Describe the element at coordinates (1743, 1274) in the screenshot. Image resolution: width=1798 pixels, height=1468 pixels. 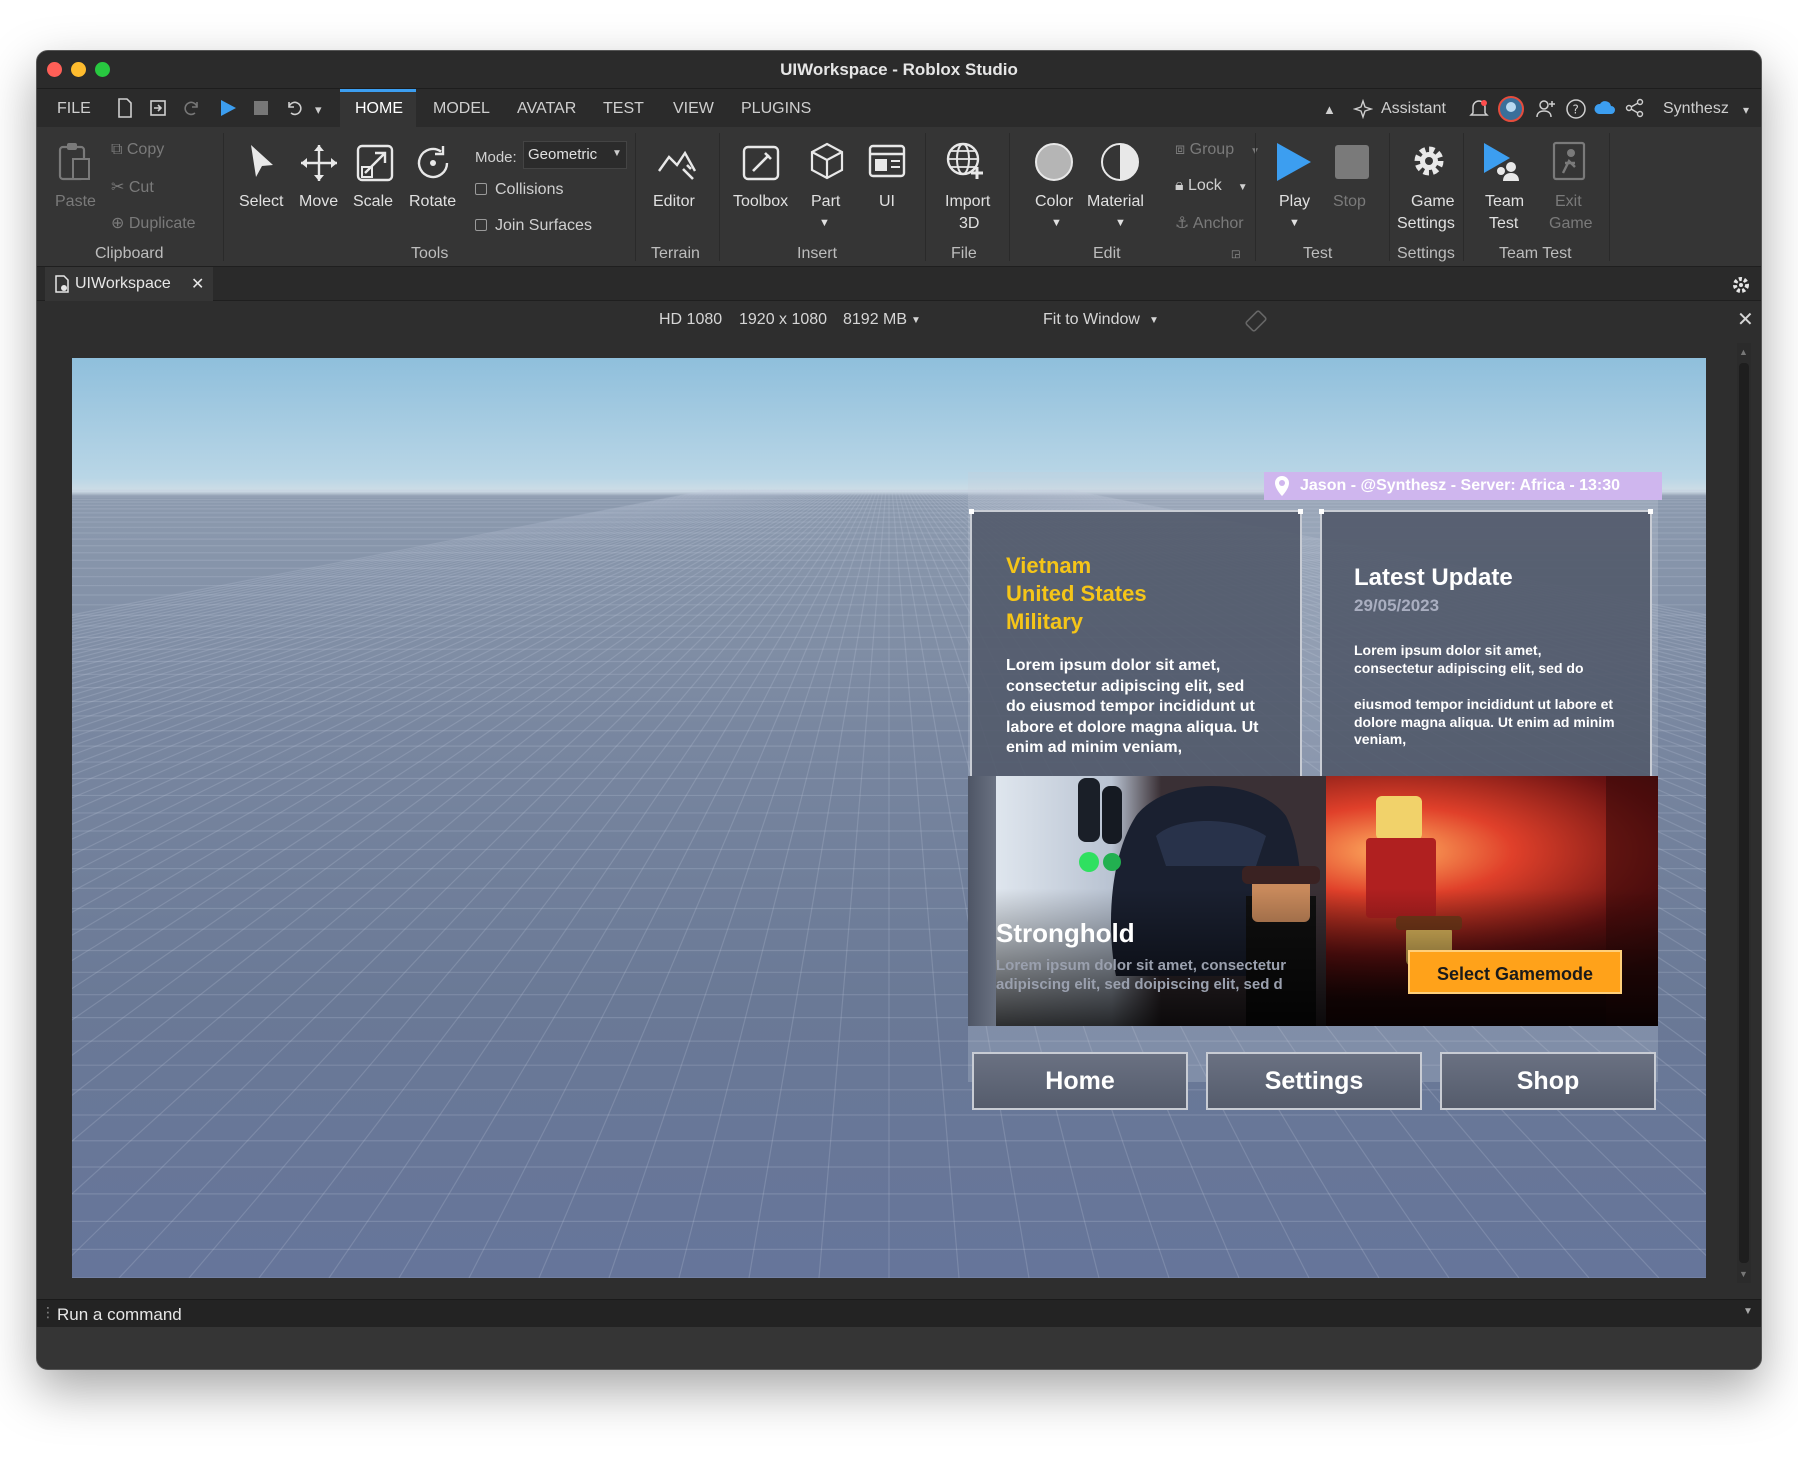
I see `scroll-down-icon: ▼` at that location.